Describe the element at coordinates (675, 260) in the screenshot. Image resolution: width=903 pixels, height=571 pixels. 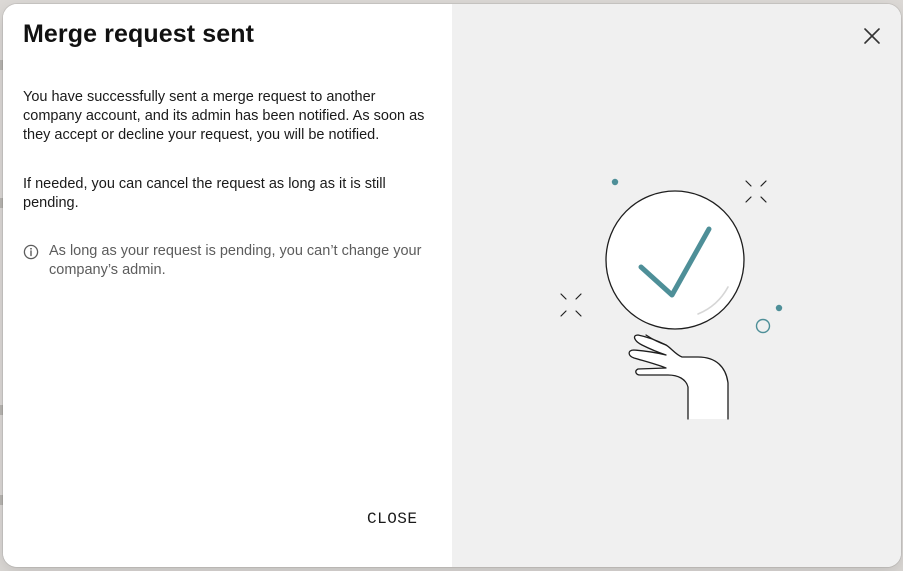
I see `check-circle` at that location.